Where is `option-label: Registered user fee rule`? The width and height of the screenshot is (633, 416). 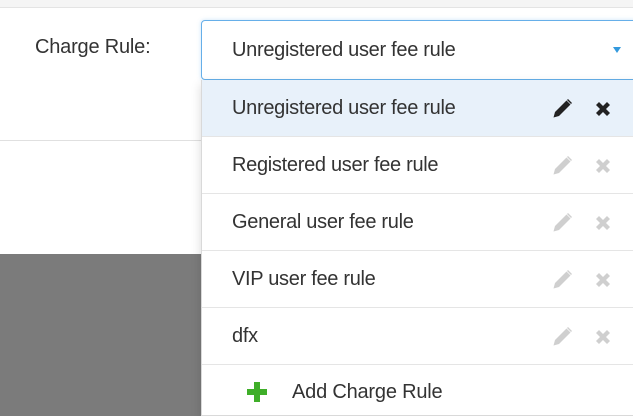 option-label: Registered user fee rule is located at coordinates (335, 165).